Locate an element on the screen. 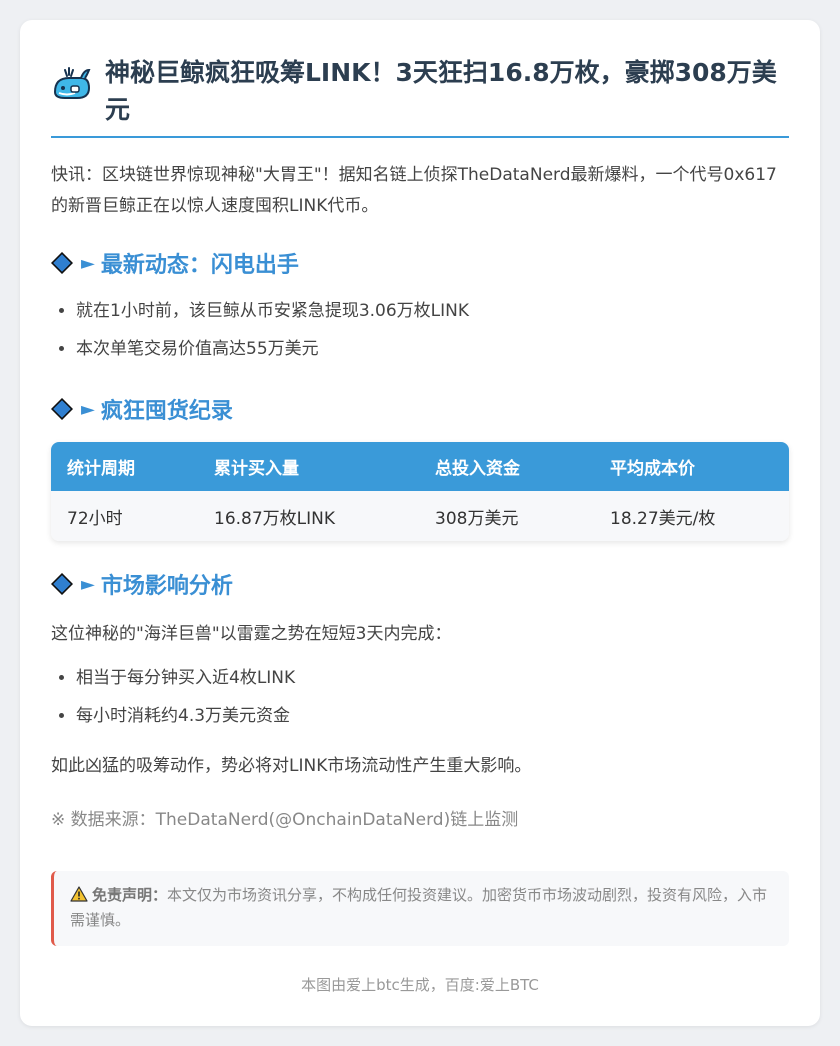  article-header: 神秘巨鲸疯狂吸筹LINK！3天狂扫16.8万枚，豪掷308万美元 is located at coordinates (420, 79).